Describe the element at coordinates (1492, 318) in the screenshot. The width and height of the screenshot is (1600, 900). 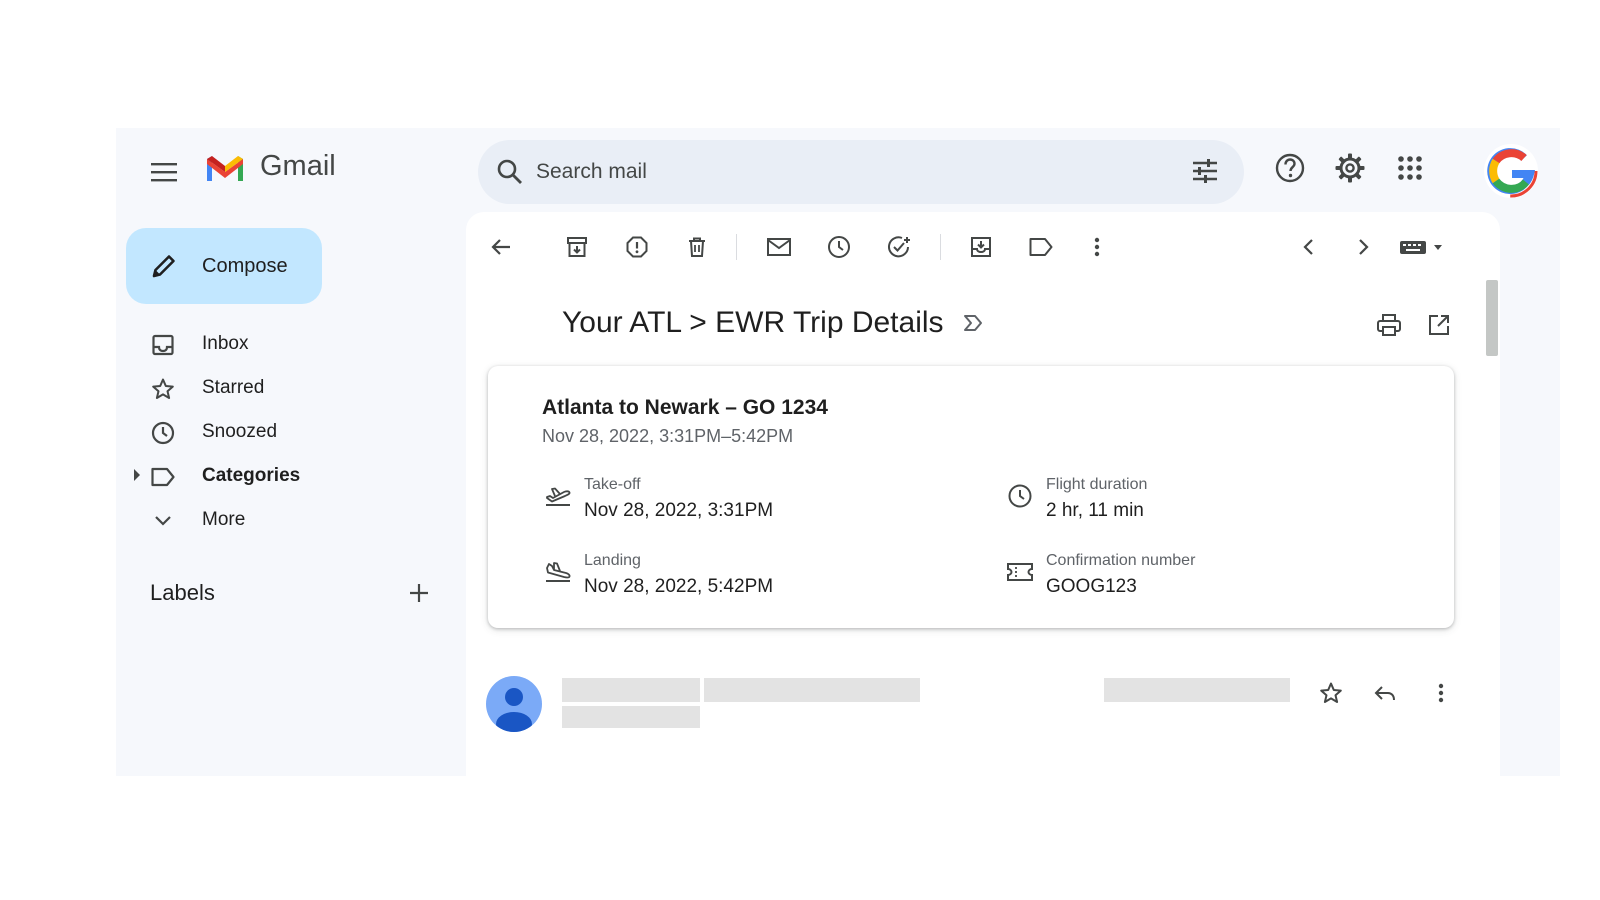
I see `scrollbar-thumb` at that location.